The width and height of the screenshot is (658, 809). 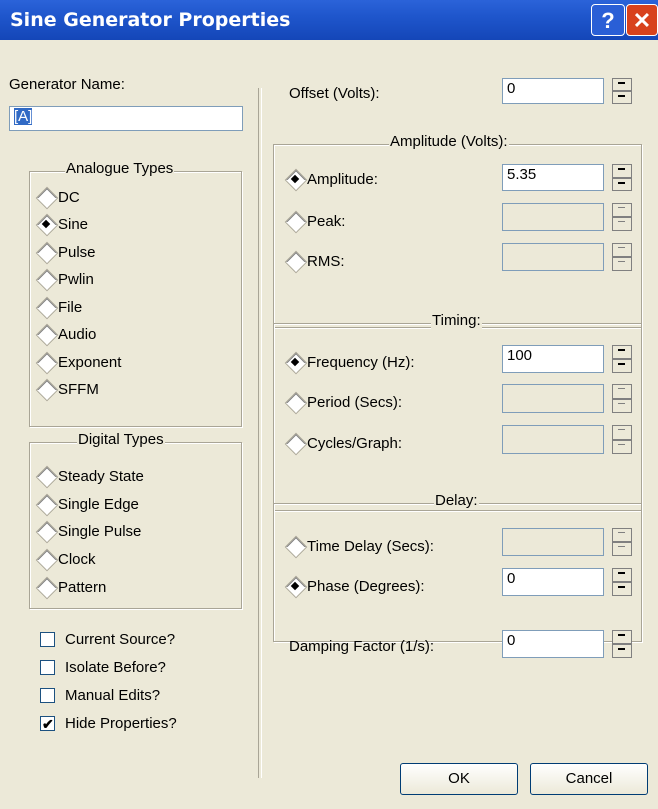 What do you see at coordinates (344, 444) in the screenshot?
I see `radio-cycles-graph: Cycles/Graph:` at bounding box center [344, 444].